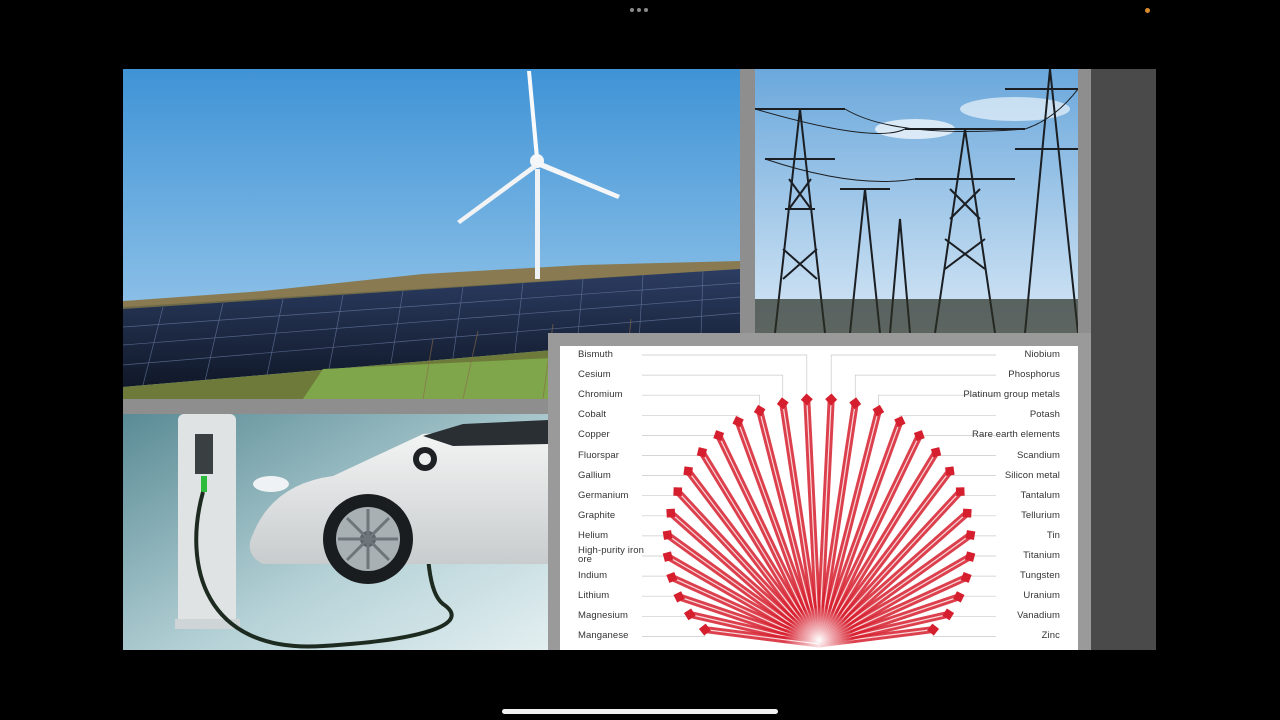  Describe the element at coordinates (600, 395) in the screenshot. I see `mineral-label-chromium: Chromium` at that location.